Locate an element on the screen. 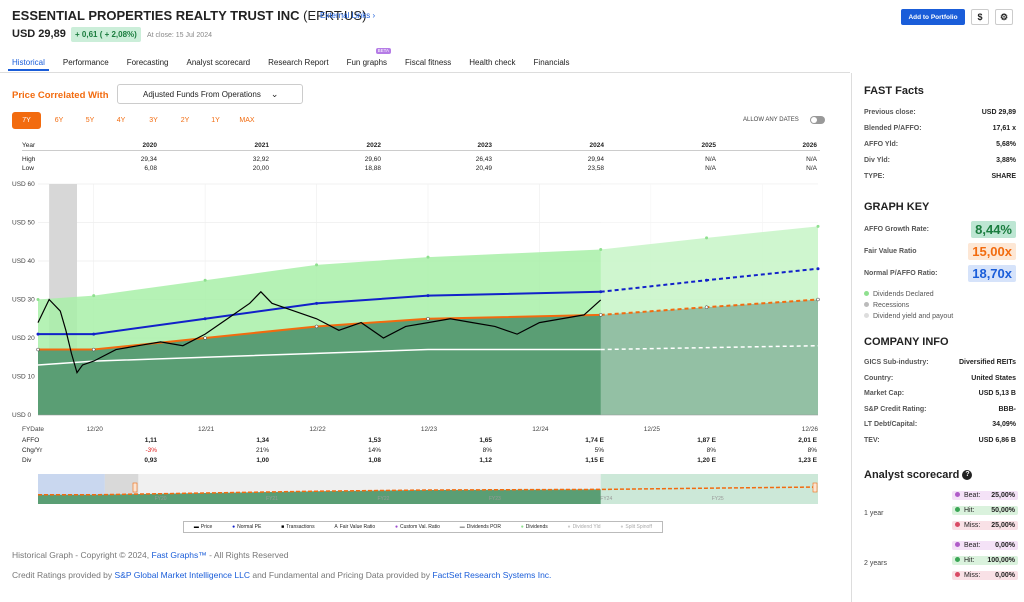 The image size is (1024, 602). legend-item: ■ Transactions is located at coordinates (297, 527).